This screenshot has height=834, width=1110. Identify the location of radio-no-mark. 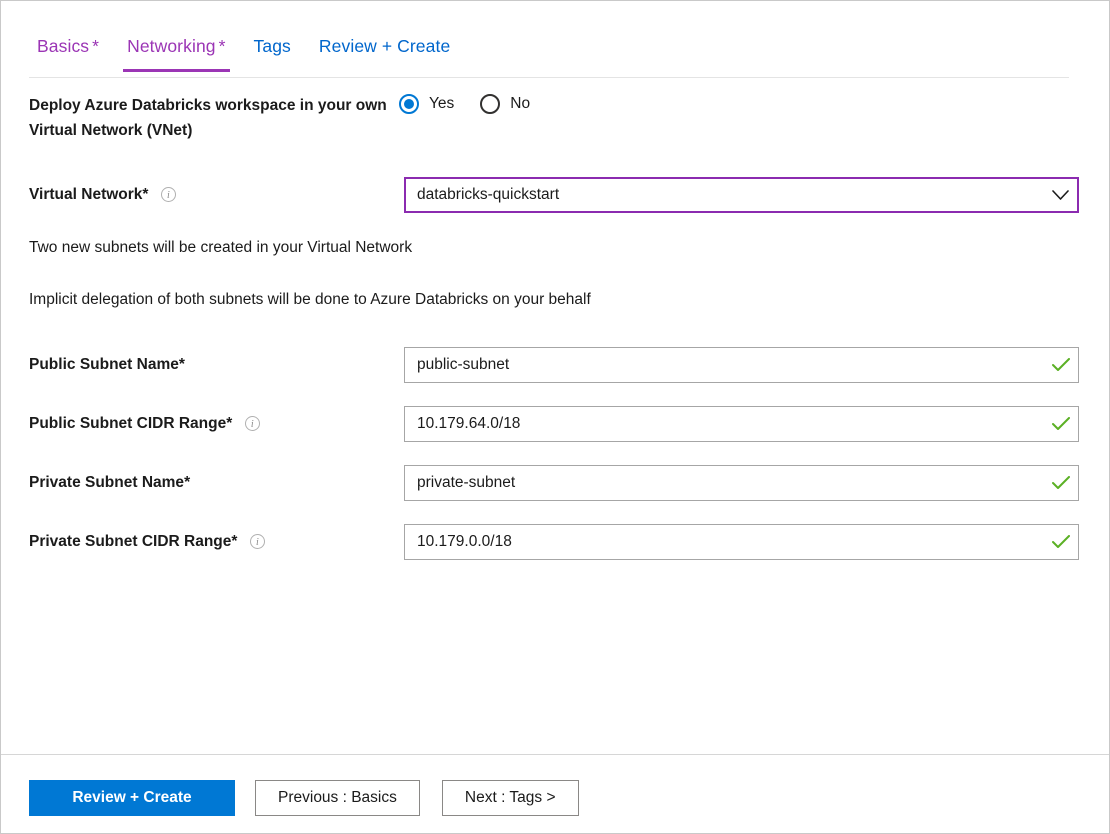
(490, 104).